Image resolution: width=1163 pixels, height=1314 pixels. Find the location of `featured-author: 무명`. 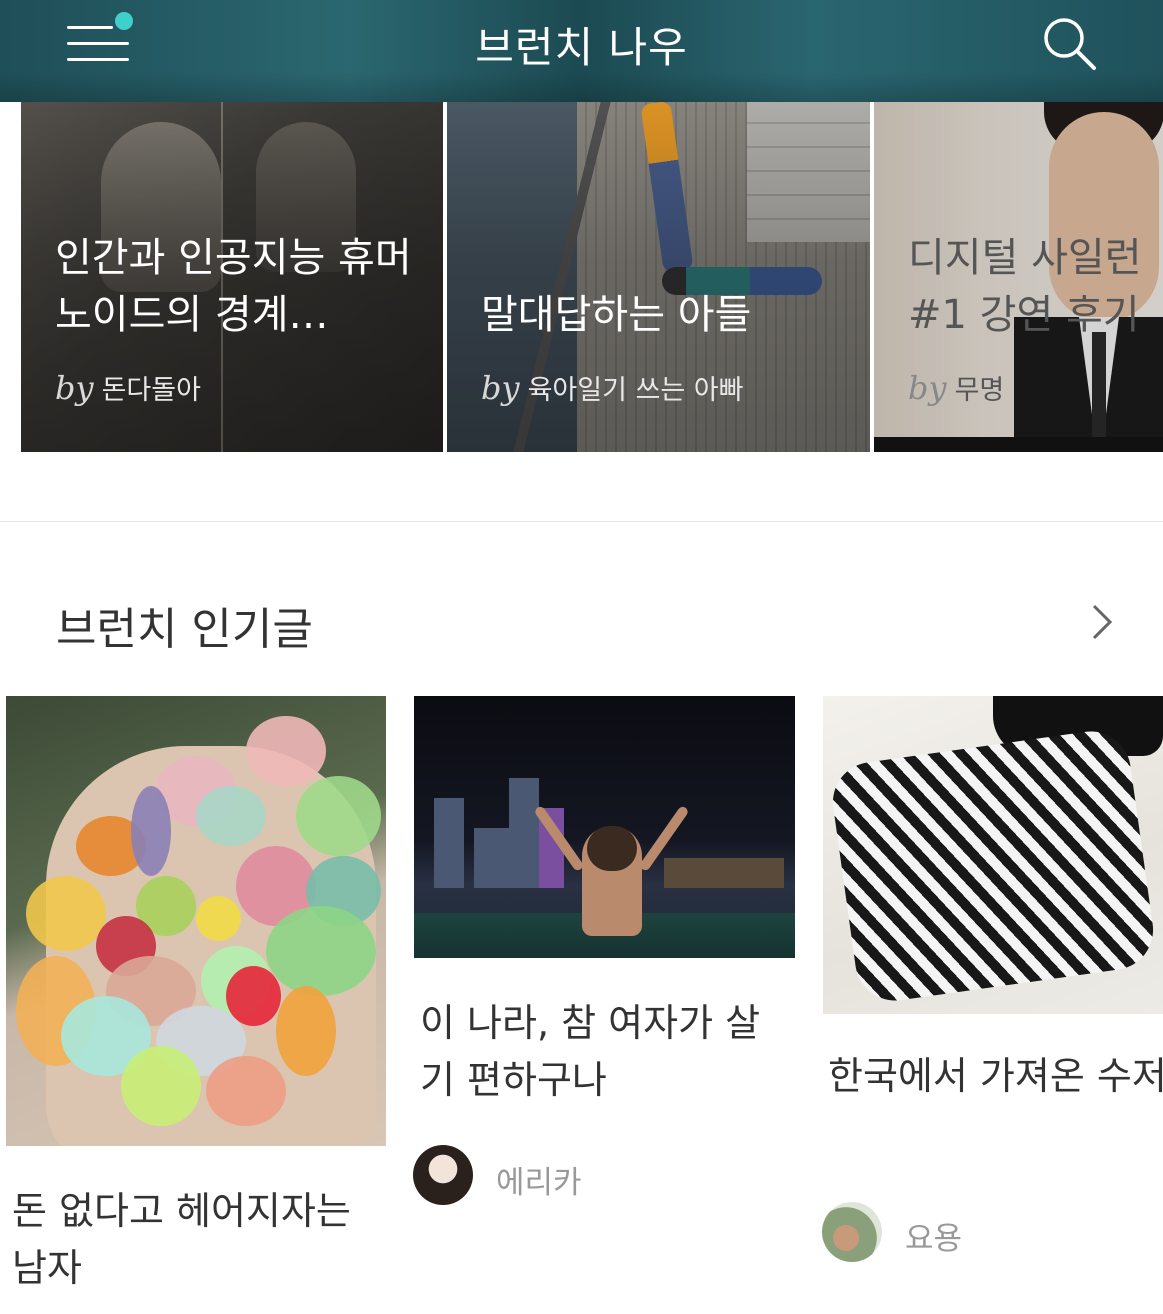

featured-author: 무명 is located at coordinates (979, 390).